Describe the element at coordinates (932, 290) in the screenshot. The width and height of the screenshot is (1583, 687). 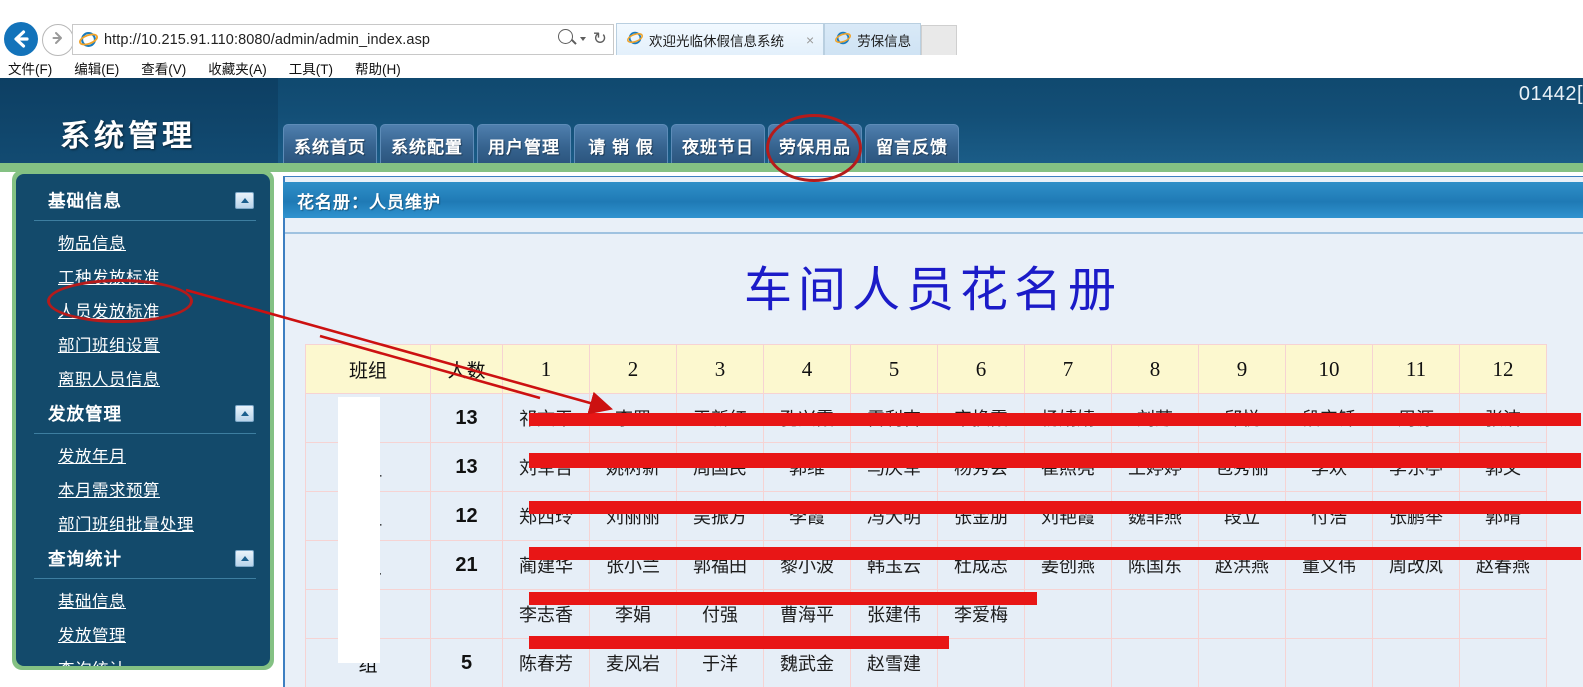
I see `report-title: 车间人员花名册` at that location.